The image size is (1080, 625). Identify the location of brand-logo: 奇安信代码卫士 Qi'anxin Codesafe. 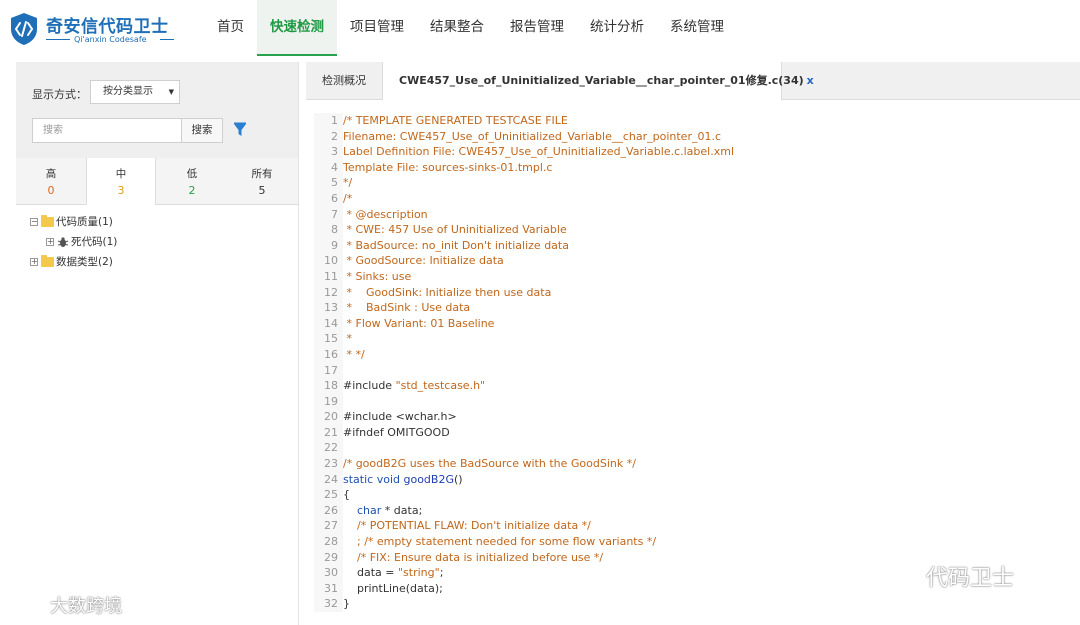
(95, 30).